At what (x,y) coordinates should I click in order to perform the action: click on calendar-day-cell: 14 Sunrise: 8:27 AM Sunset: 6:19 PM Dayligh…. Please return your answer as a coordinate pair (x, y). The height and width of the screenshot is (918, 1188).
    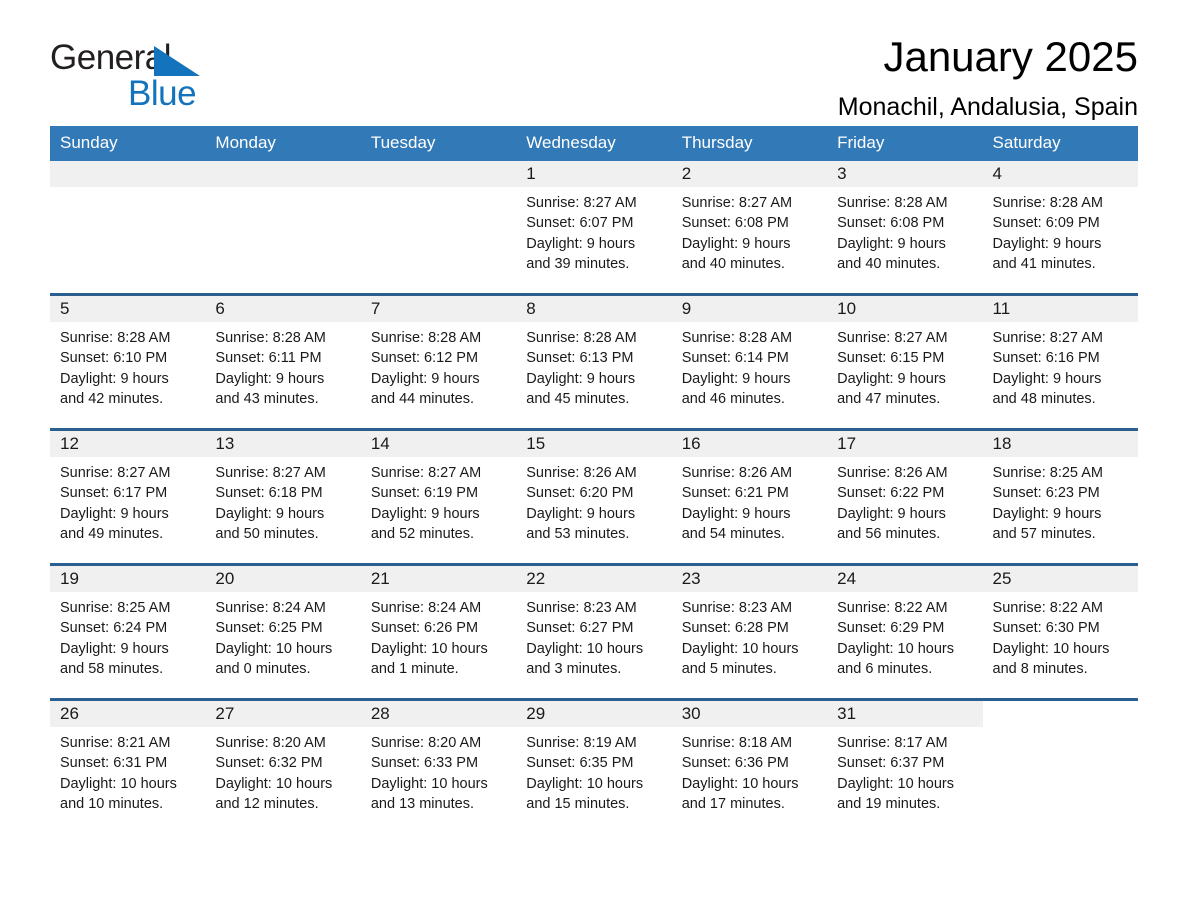
    Looking at the image, I should click on (438, 496).